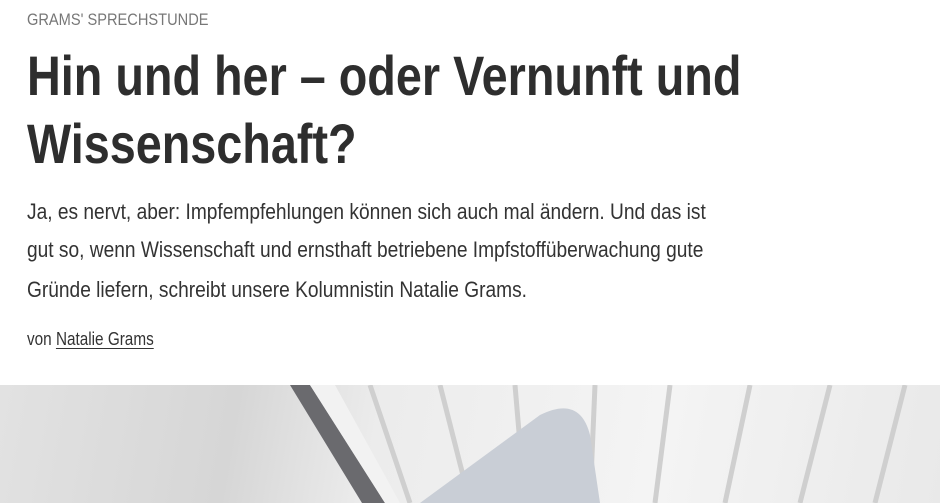 The width and height of the screenshot is (940, 503). Describe the element at coordinates (39, 339) in the screenshot. I see `byline-prefix: von` at that location.